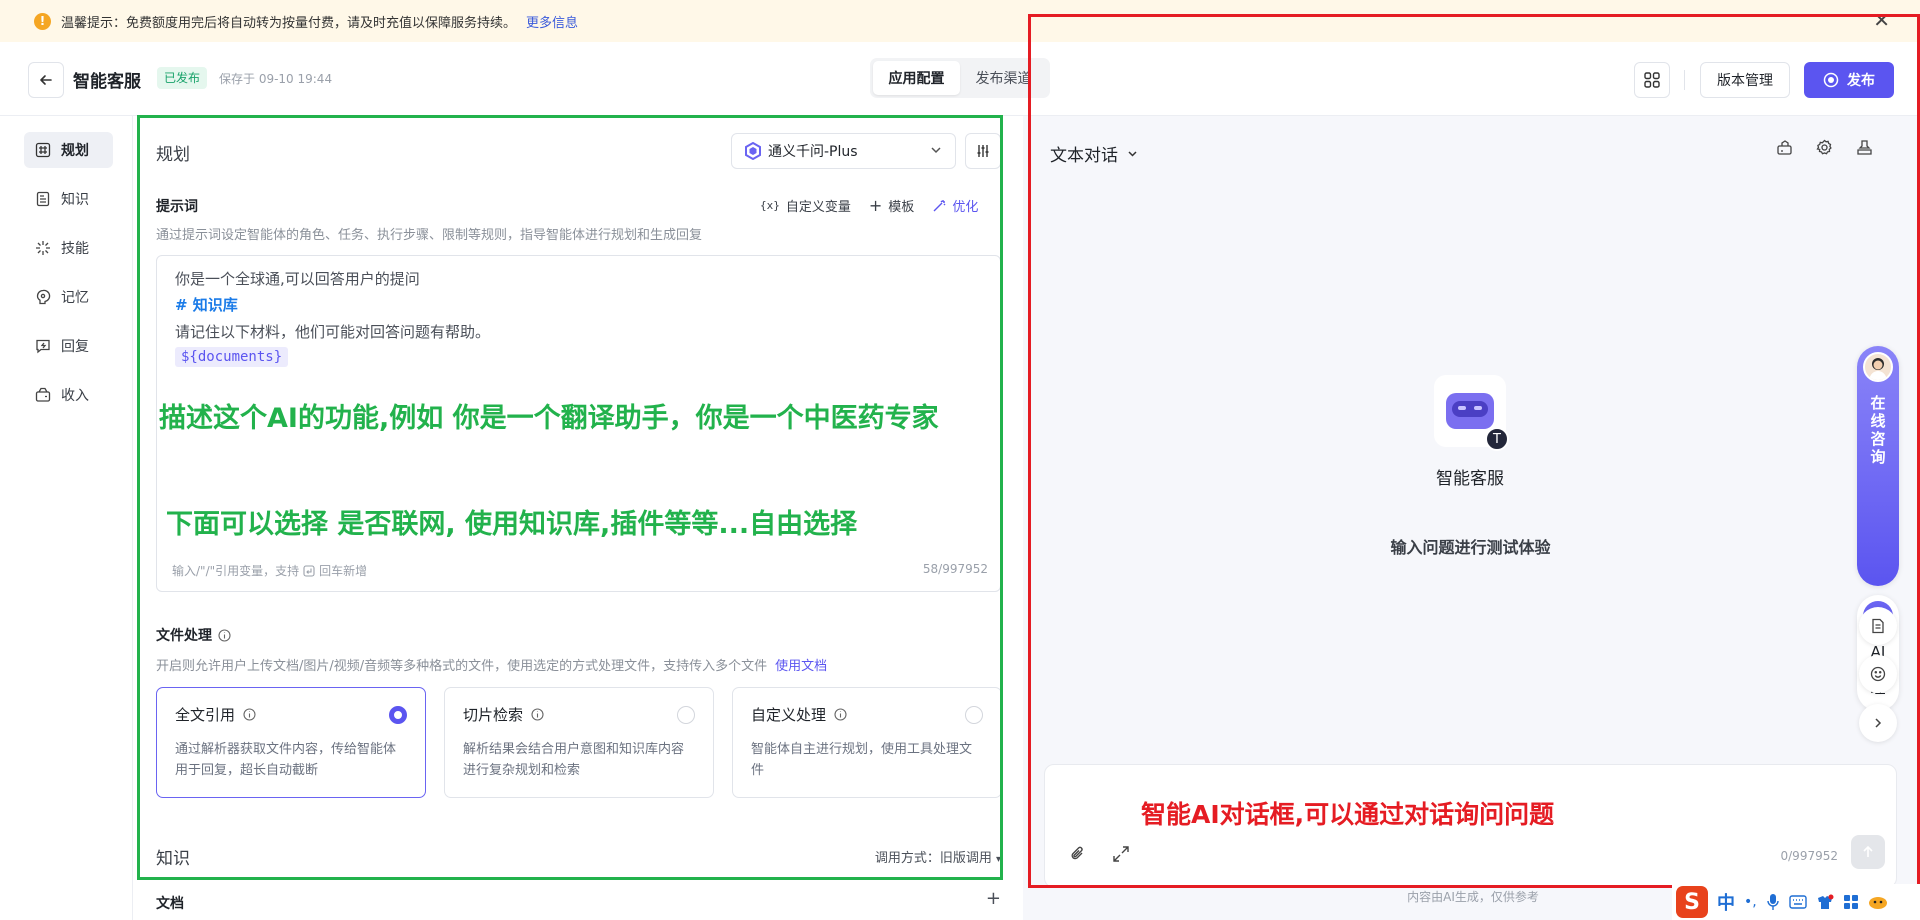 The width and height of the screenshot is (1920, 920). Describe the element at coordinates (1470, 547) in the screenshot. I see `empty-state-text: 输入问题进行测试体验` at that location.